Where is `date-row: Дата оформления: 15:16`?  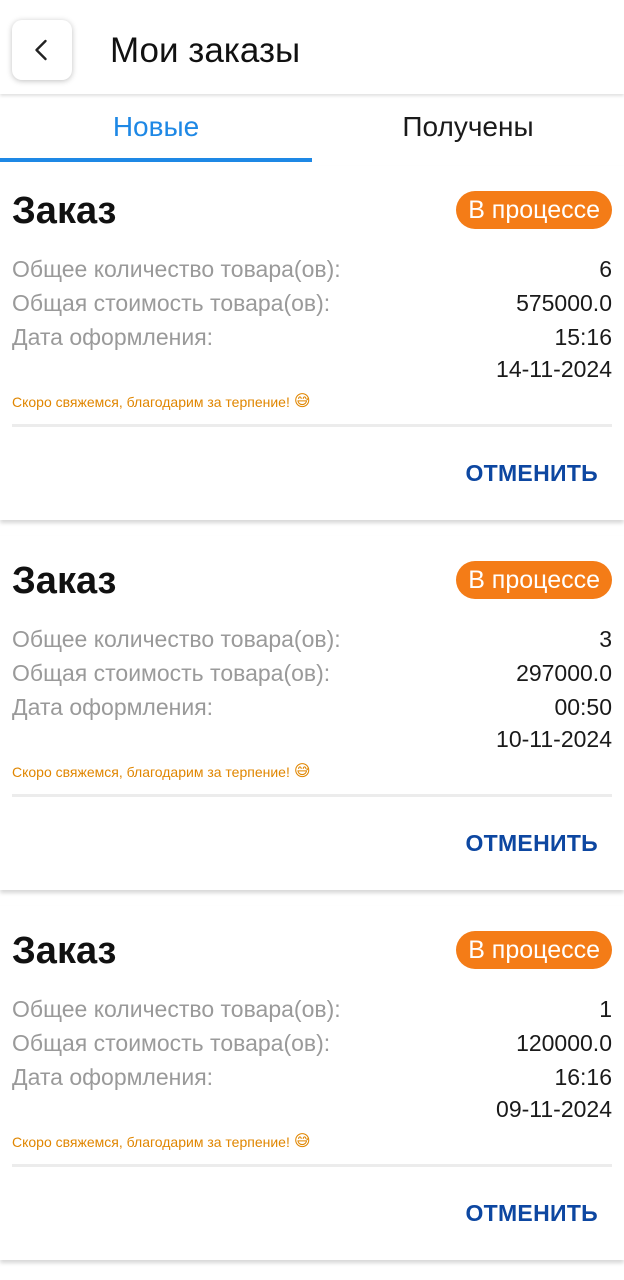 date-row: Дата оформления: 15:16 is located at coordinates (312, 337).